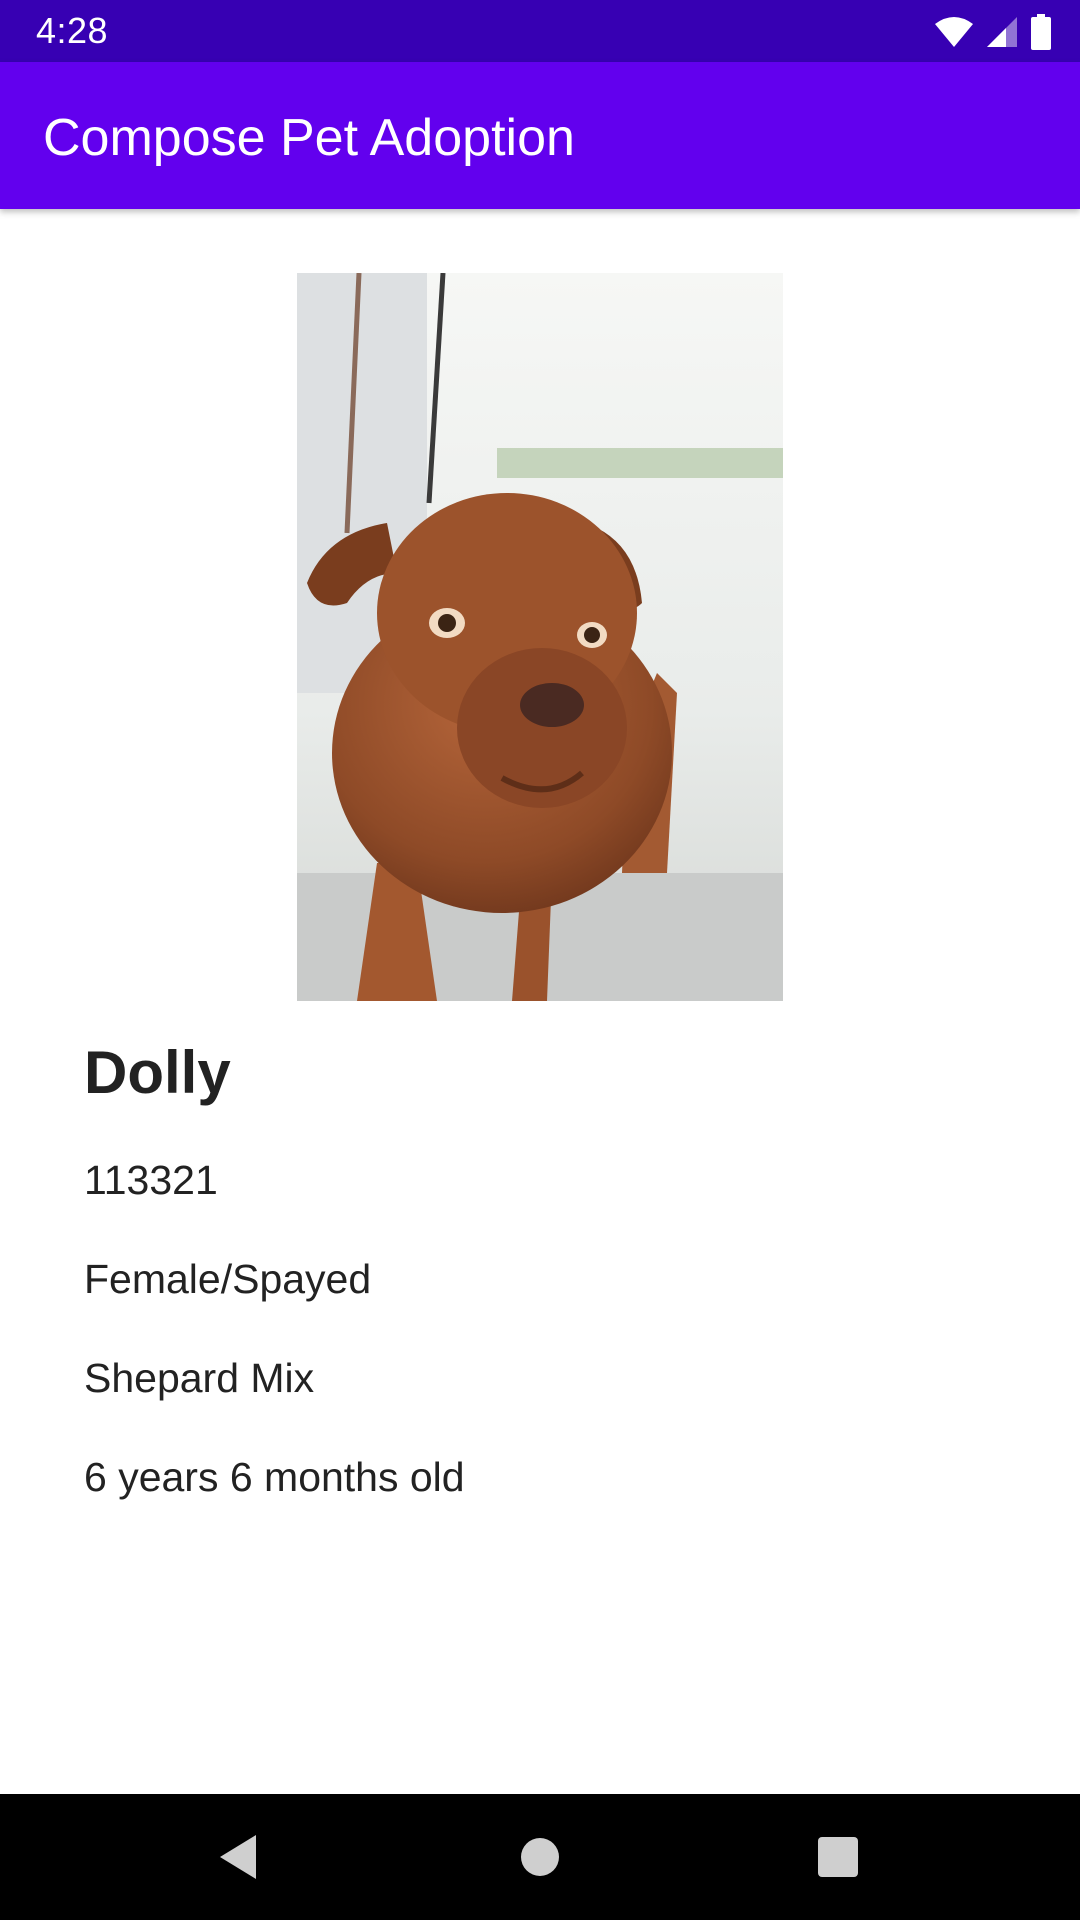  What do you see at coordinates (228, 1279) in the screenshot?
I see `pet-sex: Female/Spayed` at bounding box center [228, 1279].